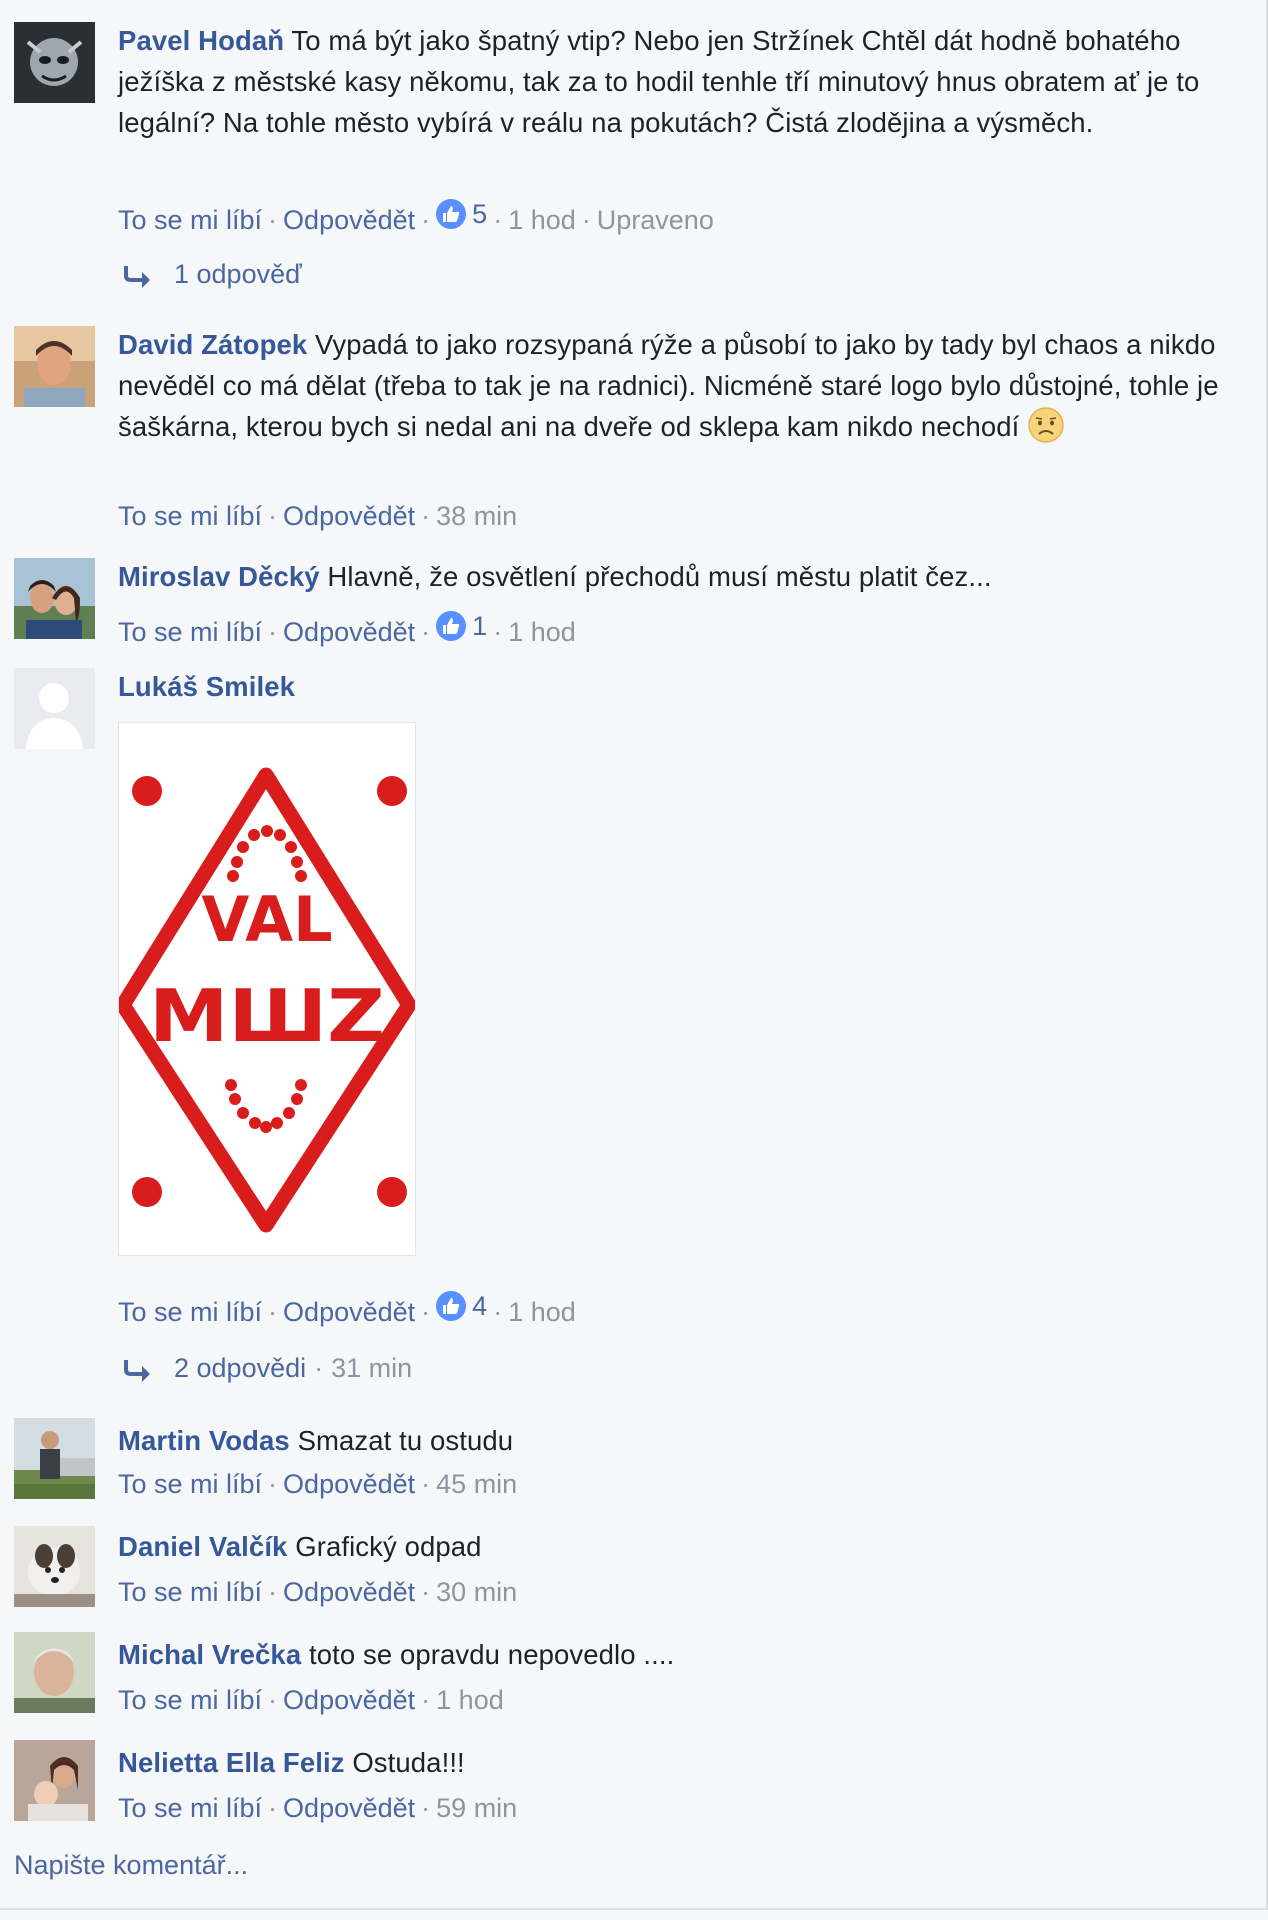  I want to click on edited-label: Upraveno, so click(655, 220).